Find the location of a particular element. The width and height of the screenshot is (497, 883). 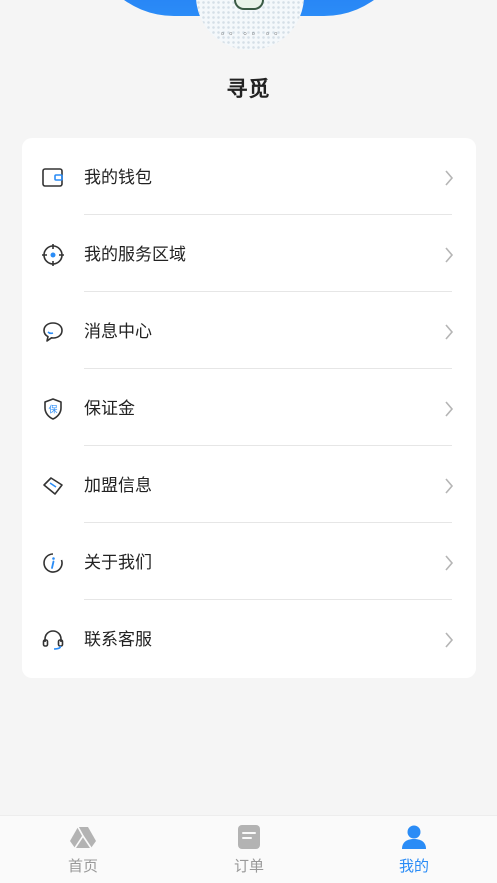

menu-item-message-center: 消息中心 is located at coordinates (249, 330).